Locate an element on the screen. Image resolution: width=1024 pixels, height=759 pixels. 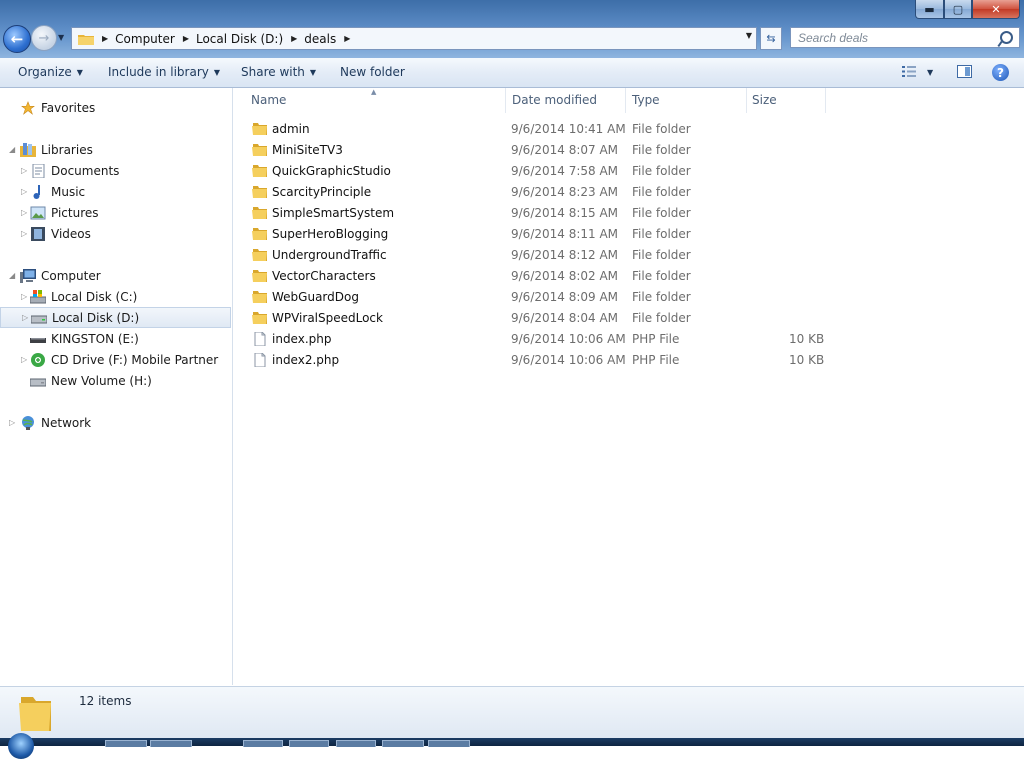
column-header-date-modified: Date modified is located at coordinates (566, 100).